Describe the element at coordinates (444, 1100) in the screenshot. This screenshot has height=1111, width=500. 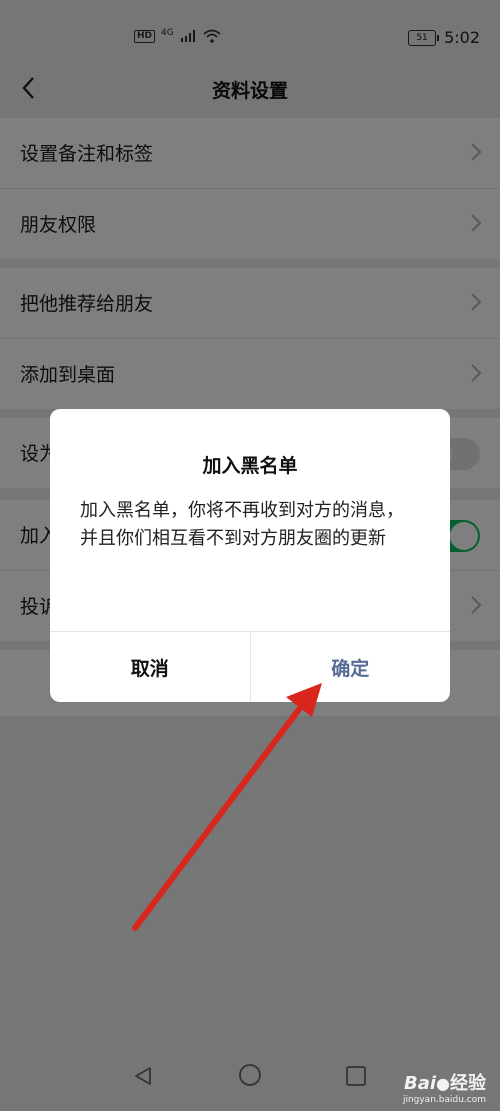
I see `watermark-url: jingyan.baidu.com` at that location.